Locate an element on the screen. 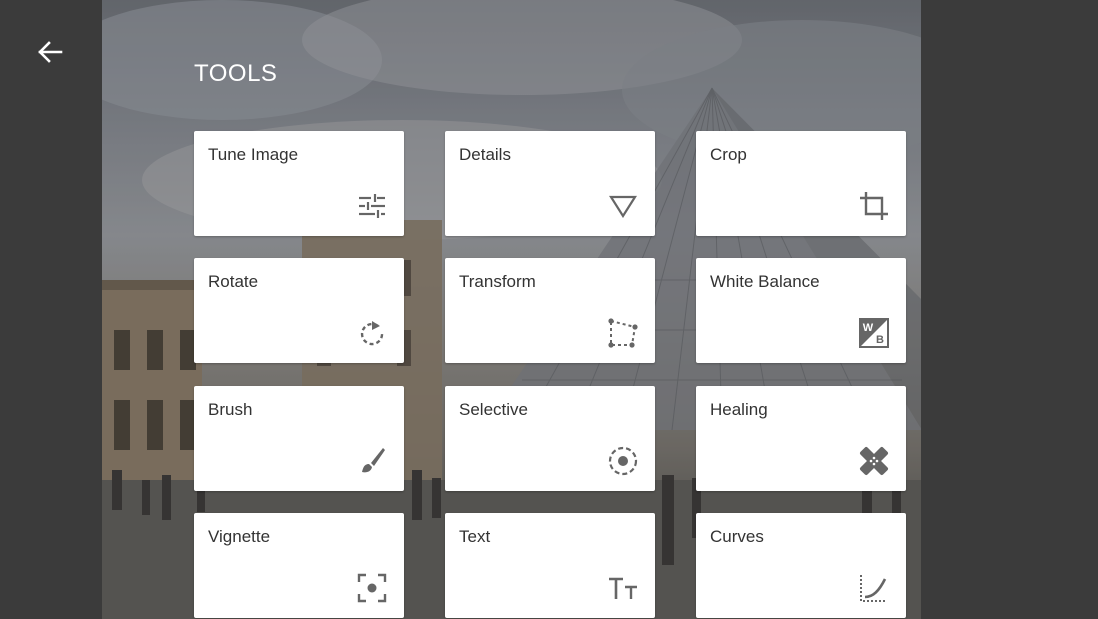 The image size is (1098, 619). tool-card-selective: Selective is located at coordinates (550, 438).